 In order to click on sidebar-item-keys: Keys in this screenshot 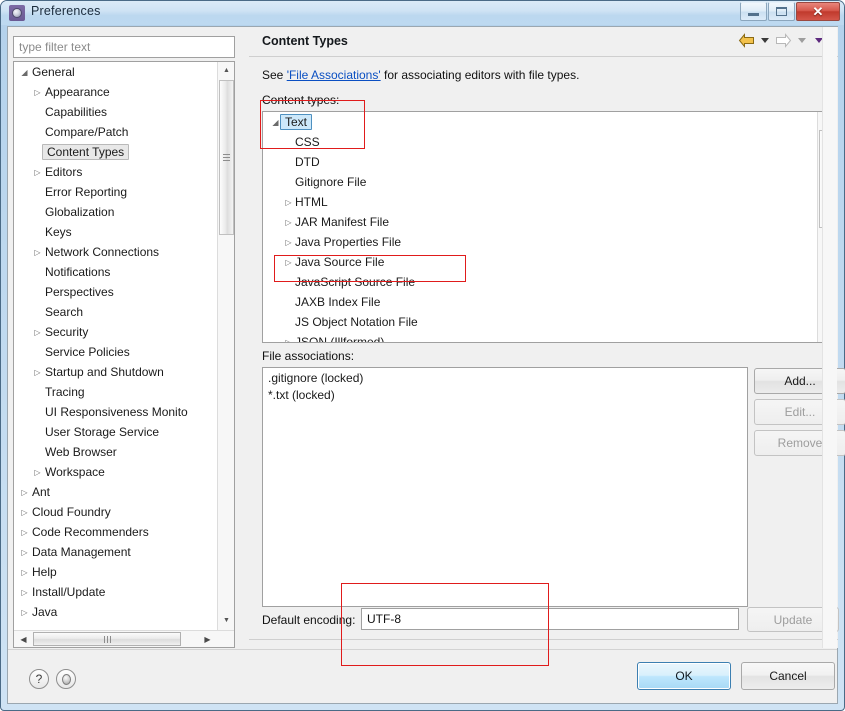, I will do `click(115, 232)`.